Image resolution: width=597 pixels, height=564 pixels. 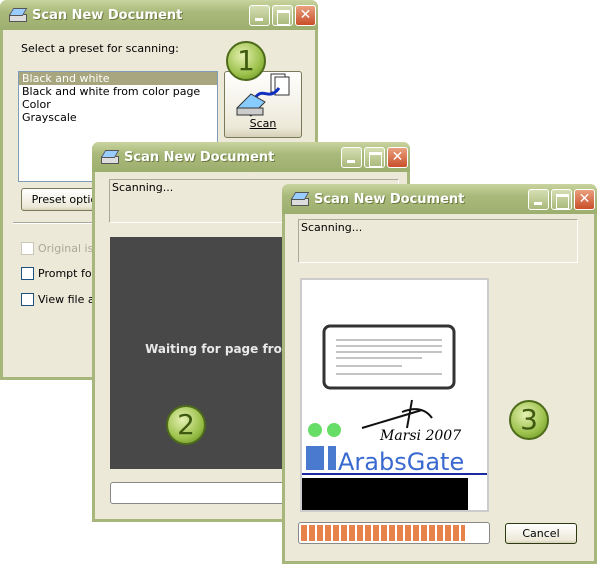 I want to click on progress-bar, so click(x=394, y=533).